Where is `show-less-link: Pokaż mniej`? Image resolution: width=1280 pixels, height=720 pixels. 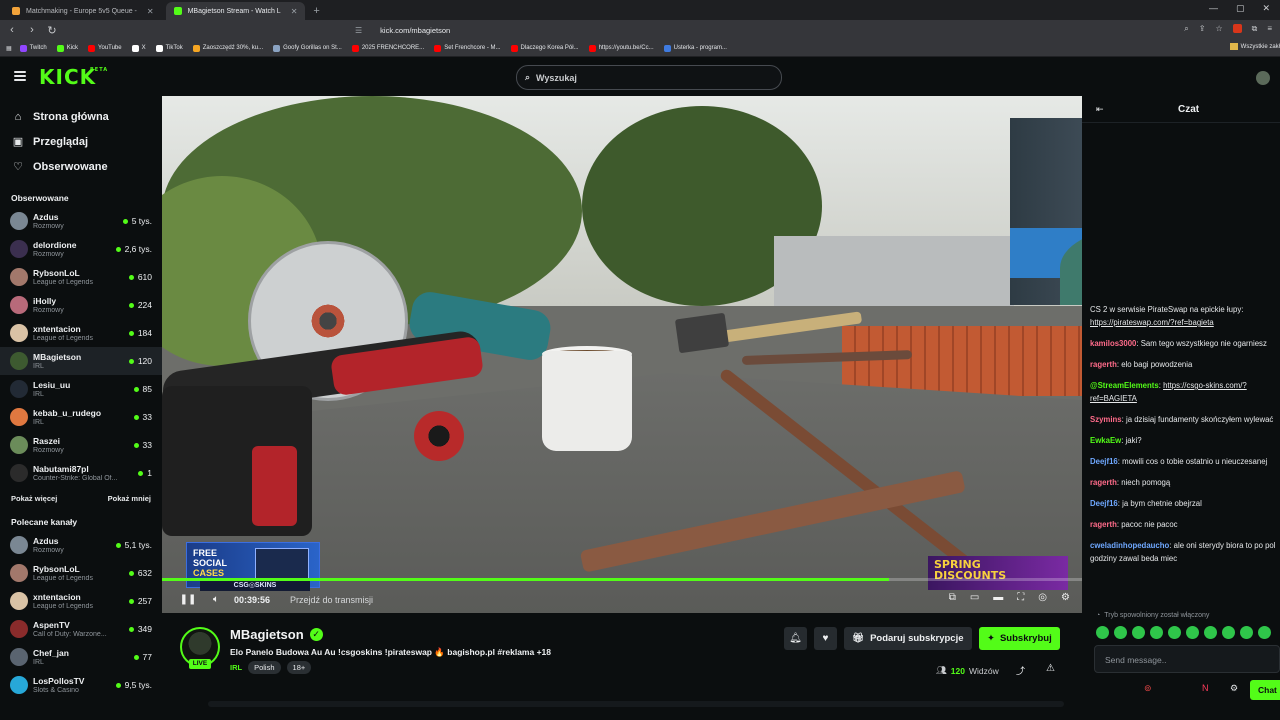
show-less-link: Pokaż mniej is located at coordinates (129, 498).